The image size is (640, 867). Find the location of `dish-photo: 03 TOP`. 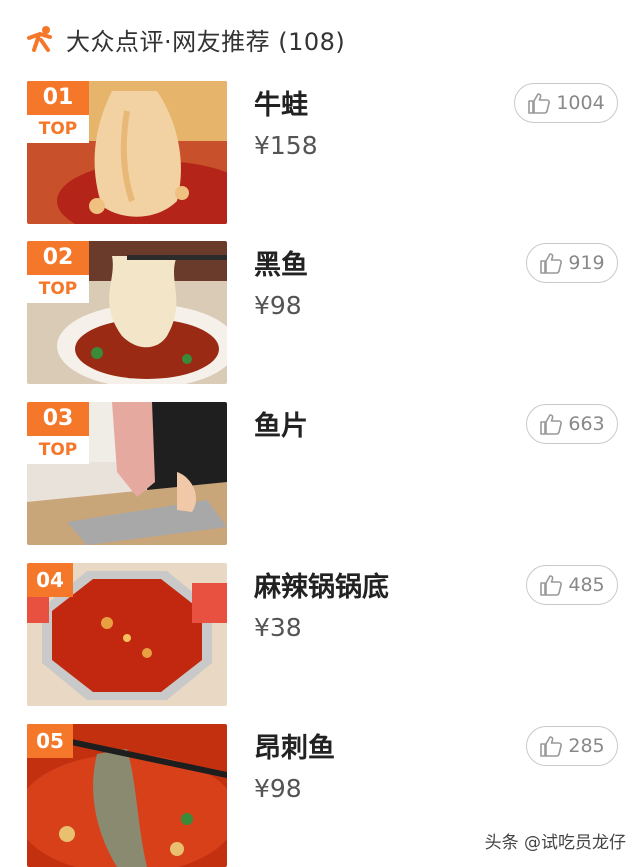

dish-photo: 03 TOP is located at coordinates (127, 473).